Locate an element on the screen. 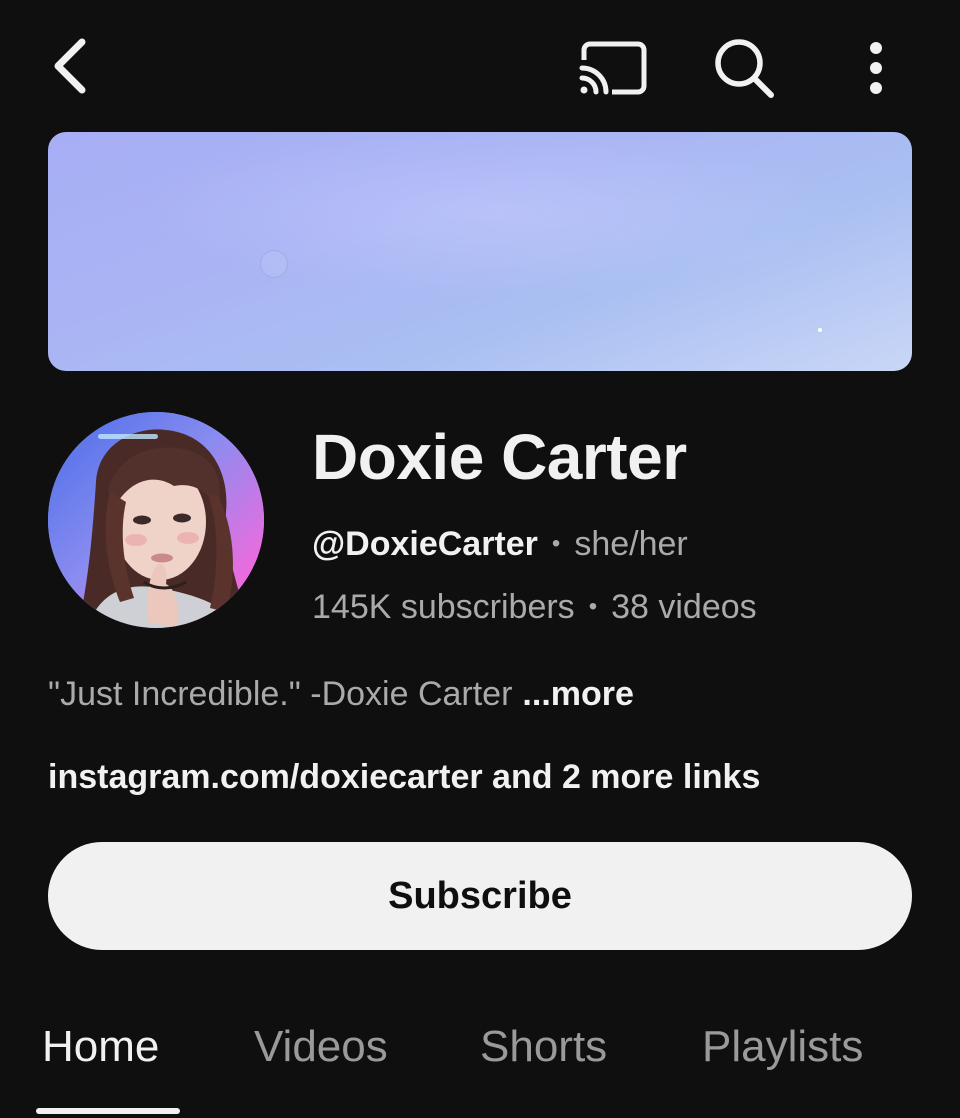 This screenshot has height=1118, width=960. tab-playlists: Playlists is located at coordinates (782, 1047).